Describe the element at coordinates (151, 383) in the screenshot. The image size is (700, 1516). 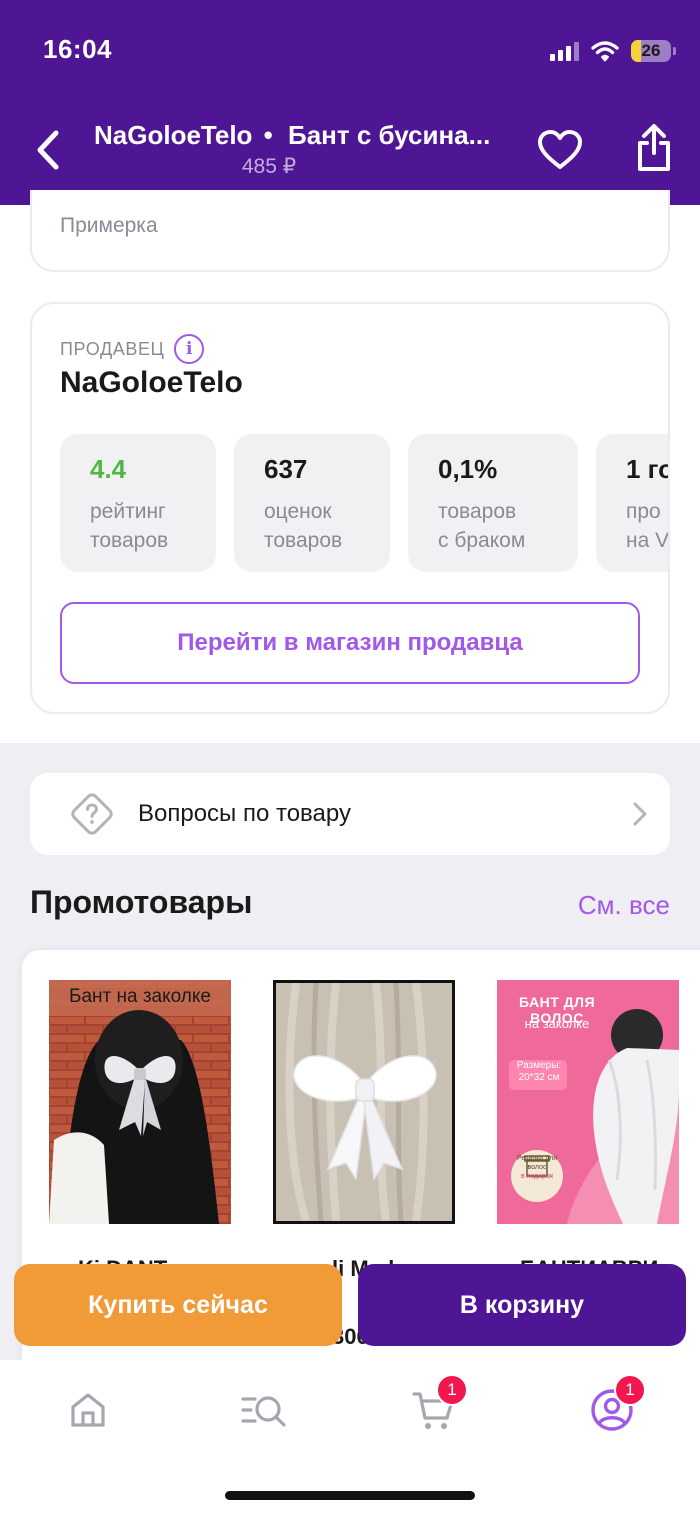
I see `seller-name: NaGoloeTelo` at that location.